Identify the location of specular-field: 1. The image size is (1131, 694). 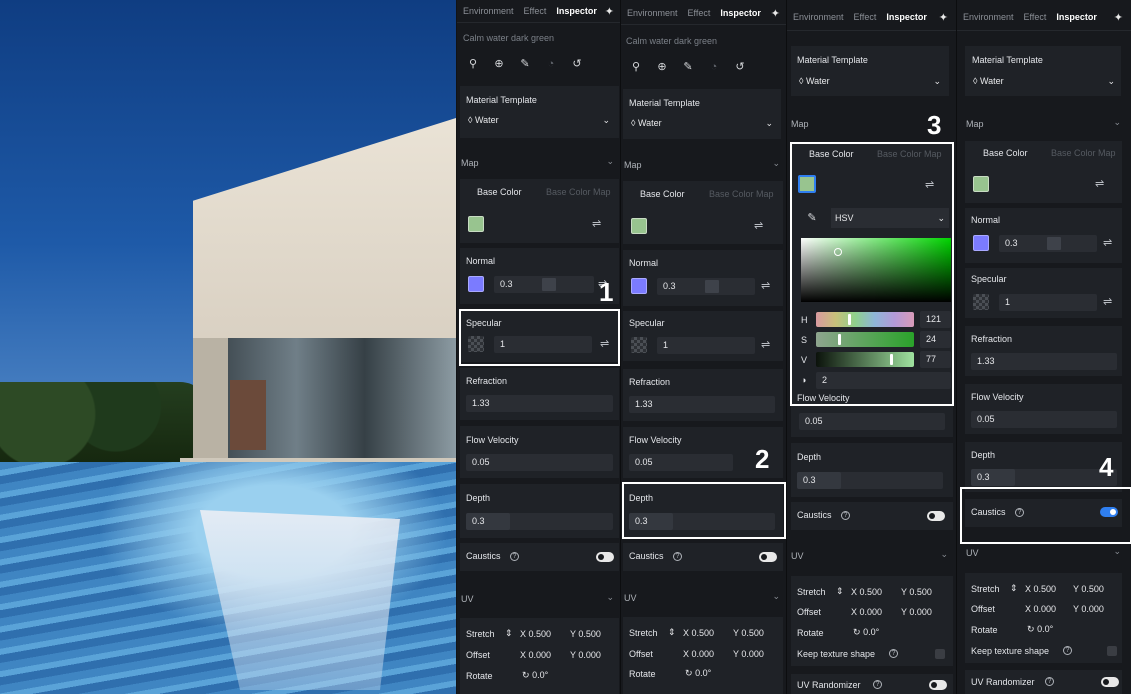
(1048, 302).